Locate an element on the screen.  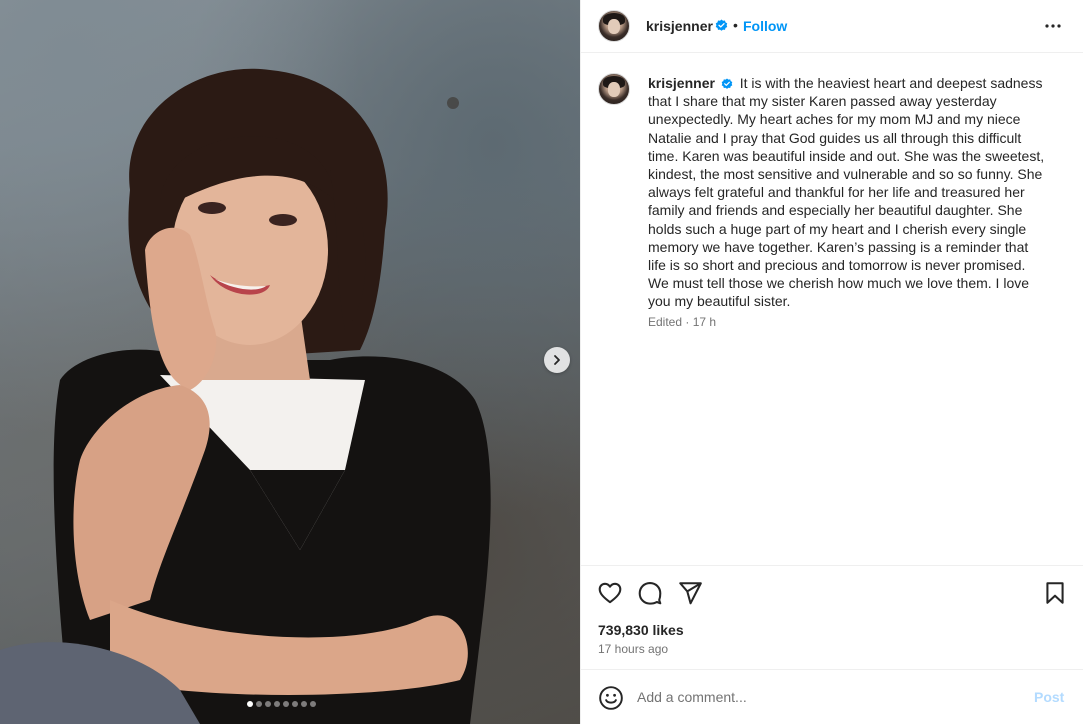
comment-icon is located at coordinates (650, 593).